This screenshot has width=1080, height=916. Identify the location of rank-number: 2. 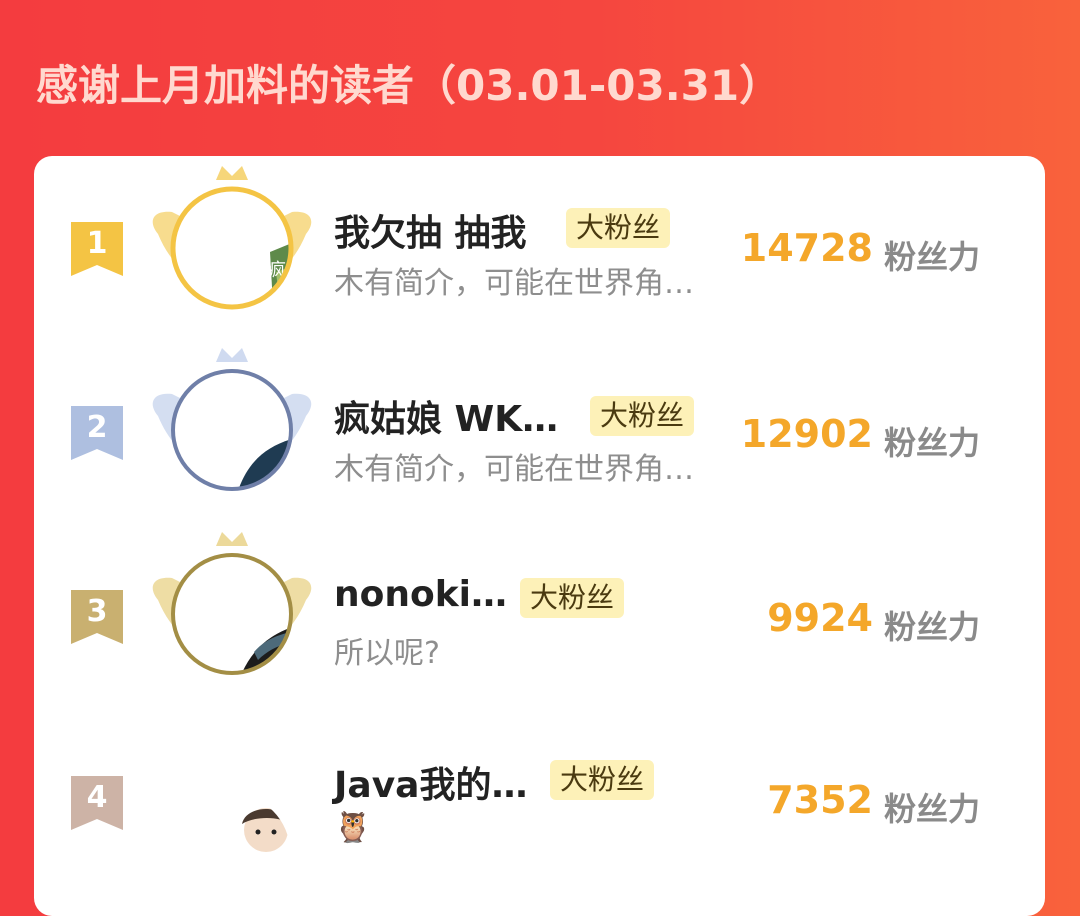
(97, 427).